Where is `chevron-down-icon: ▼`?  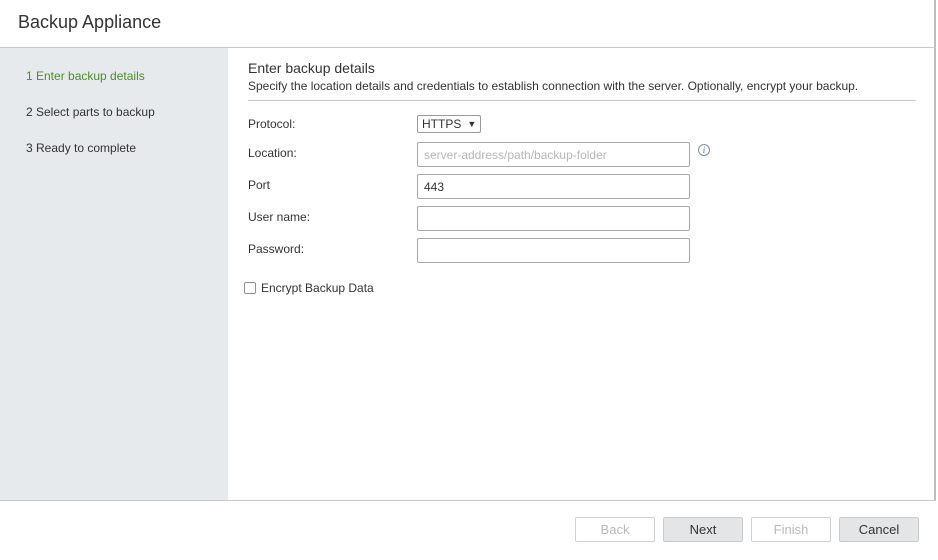 chevron-down-icon: ▼ is located at coordinates (472, 124).